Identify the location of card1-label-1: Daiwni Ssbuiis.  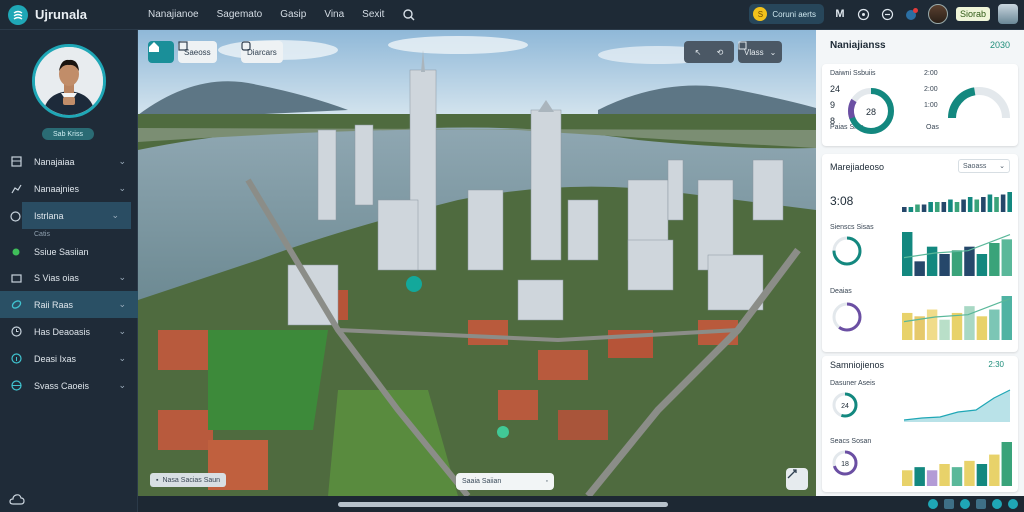
(853, 73).